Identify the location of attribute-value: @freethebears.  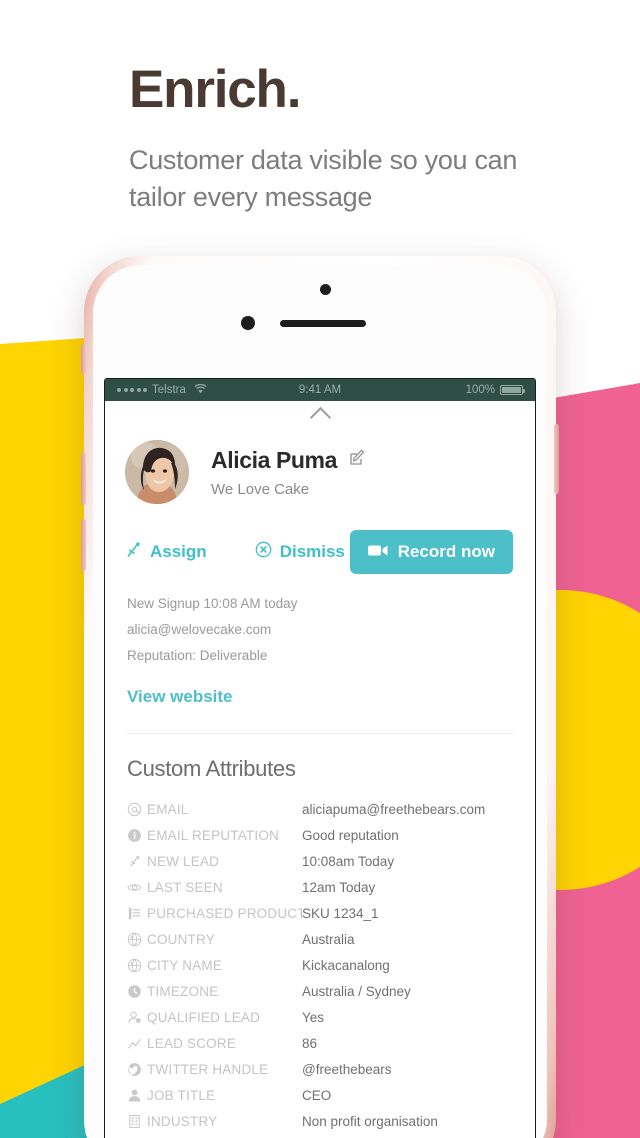
(347, 1069).